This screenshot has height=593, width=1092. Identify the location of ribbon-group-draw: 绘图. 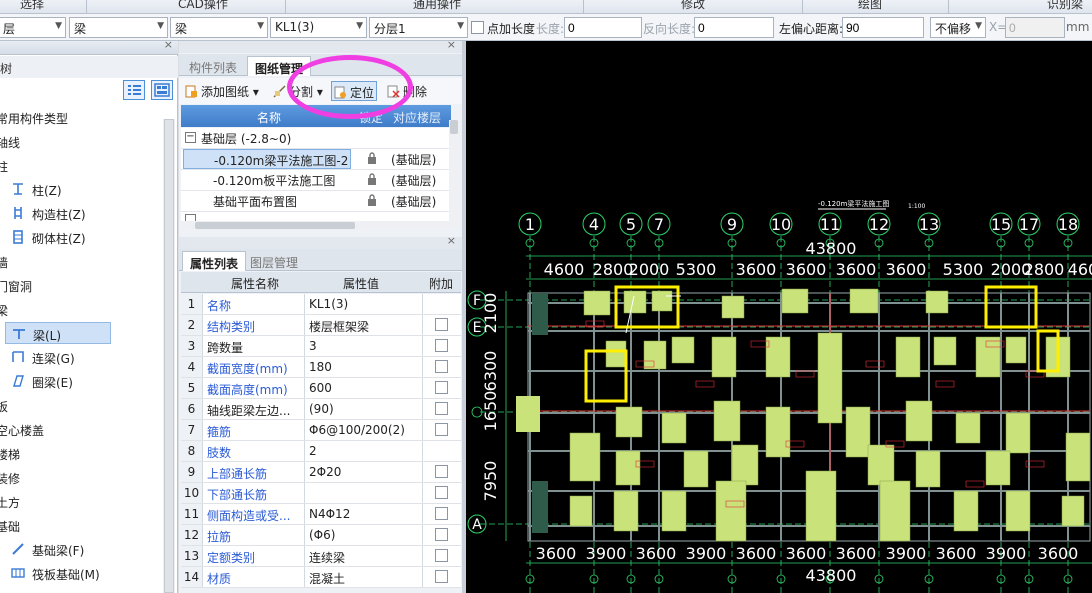
(870, 6).